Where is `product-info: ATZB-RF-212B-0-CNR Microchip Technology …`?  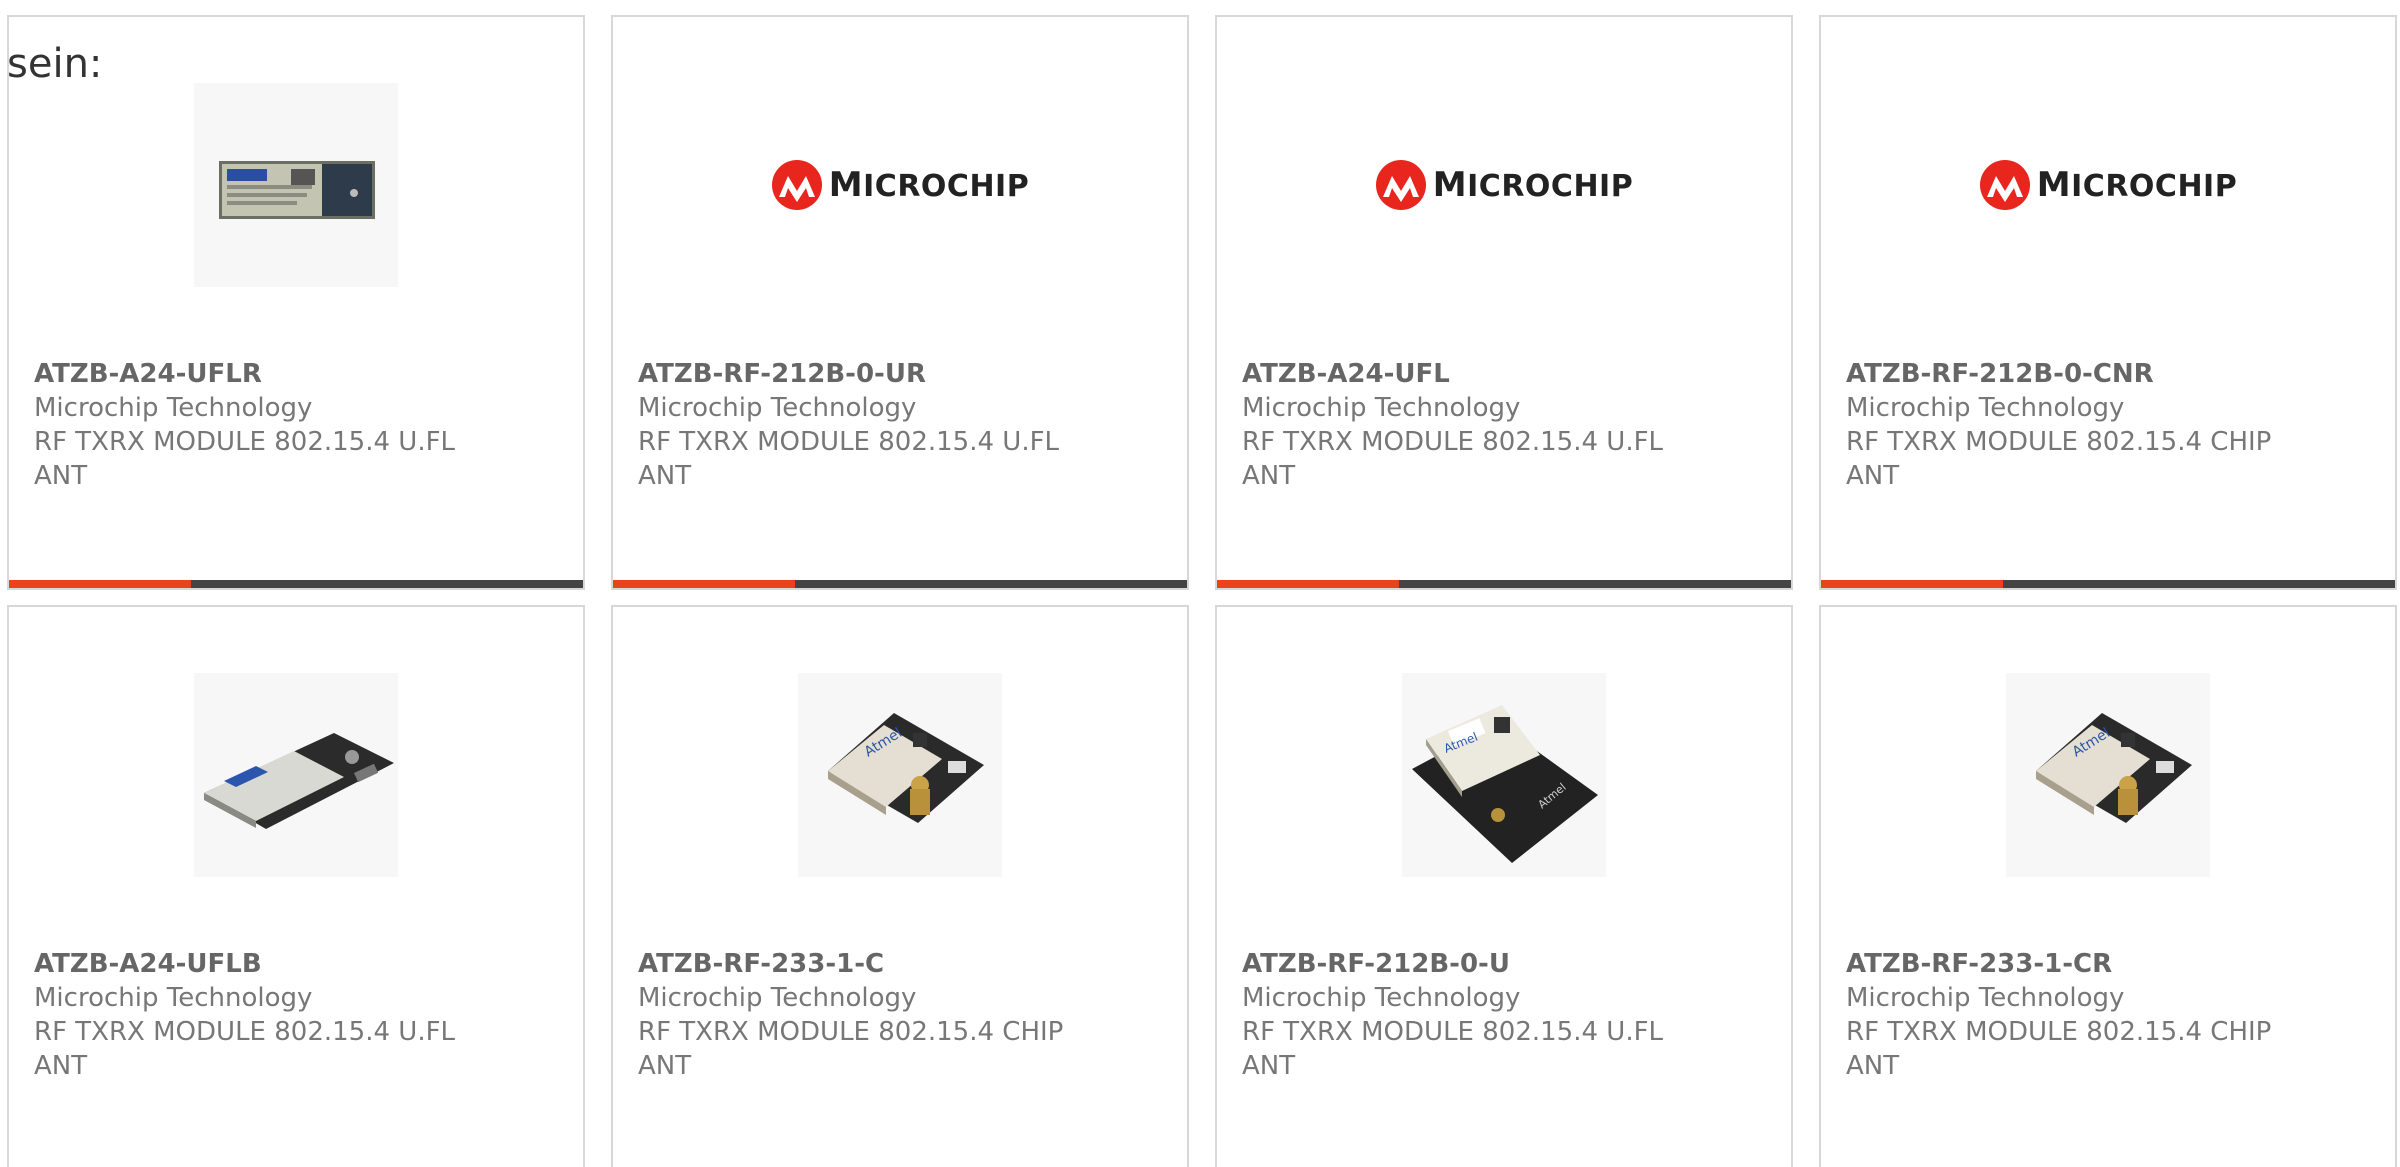 product-info: ATZB-RF-212B-0-CNR Microchip Technology … is located at coordinates (2076, 425).